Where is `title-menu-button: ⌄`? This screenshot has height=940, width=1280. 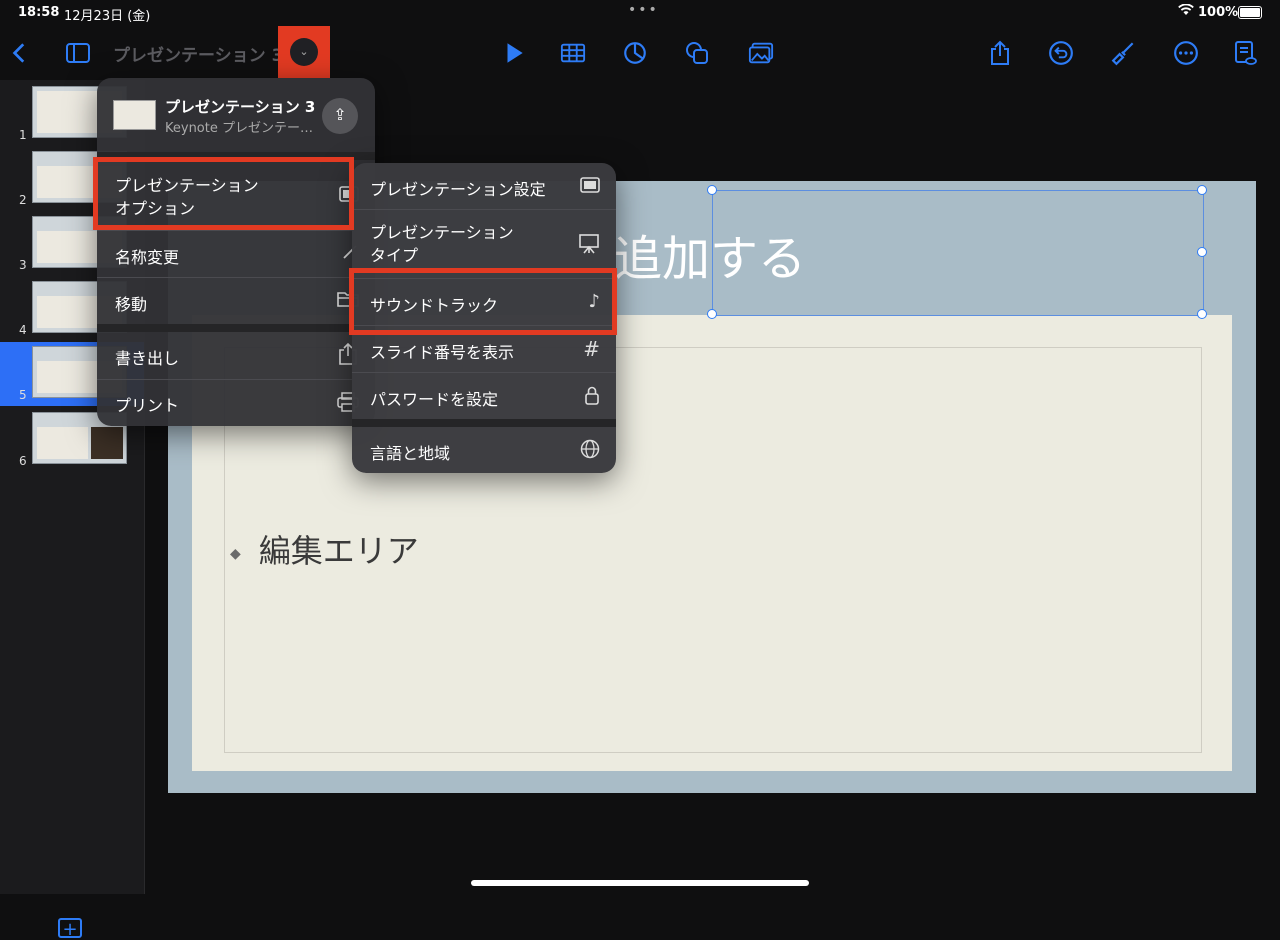 title-menu-button: ⌄ is located at coordinates (304, 52).